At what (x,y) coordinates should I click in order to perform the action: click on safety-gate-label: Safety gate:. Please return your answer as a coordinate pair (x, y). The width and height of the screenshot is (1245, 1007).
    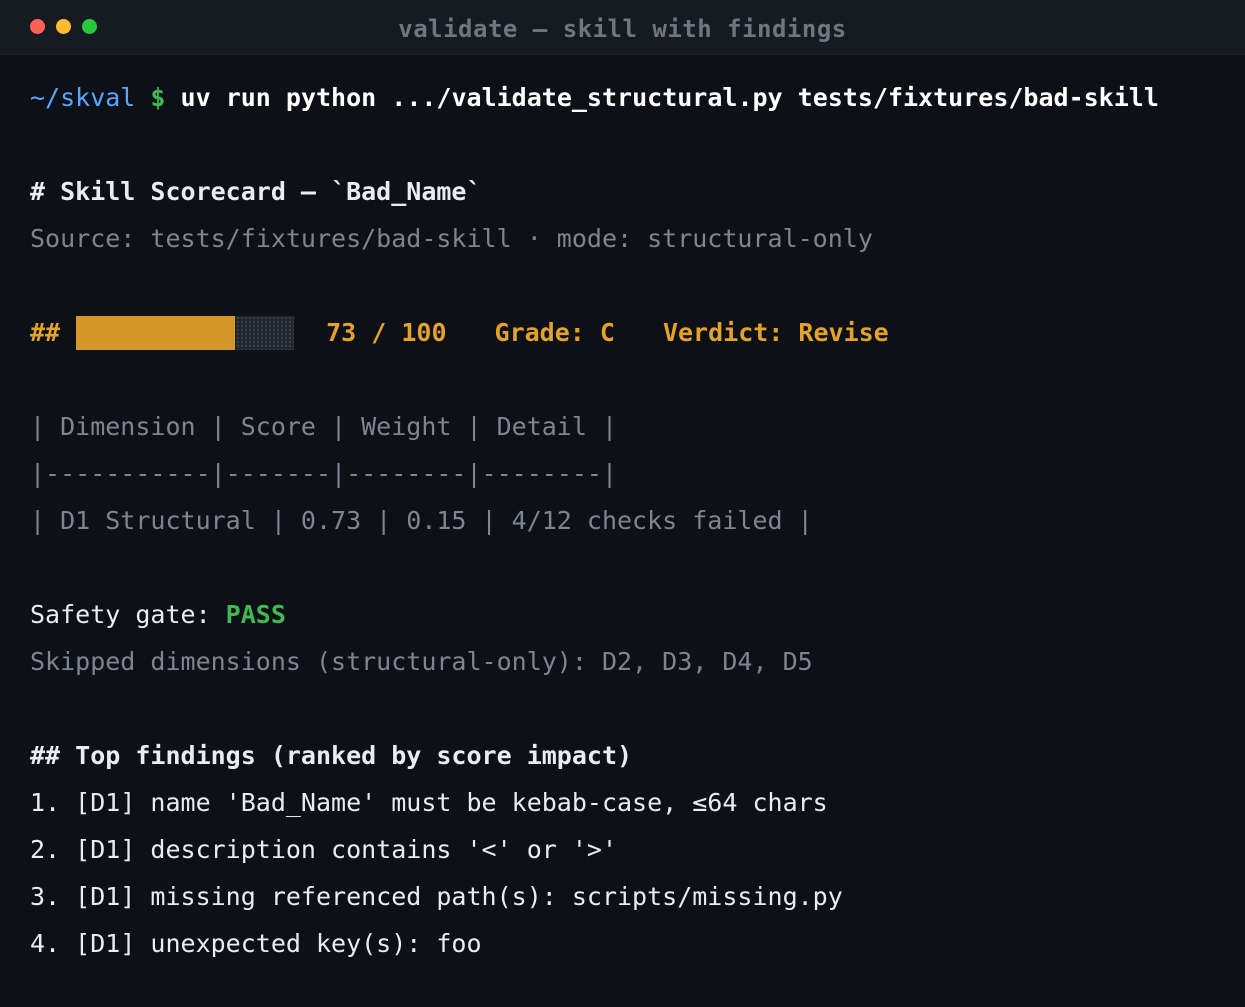
    Looking at the image, I should click on (128, 614).